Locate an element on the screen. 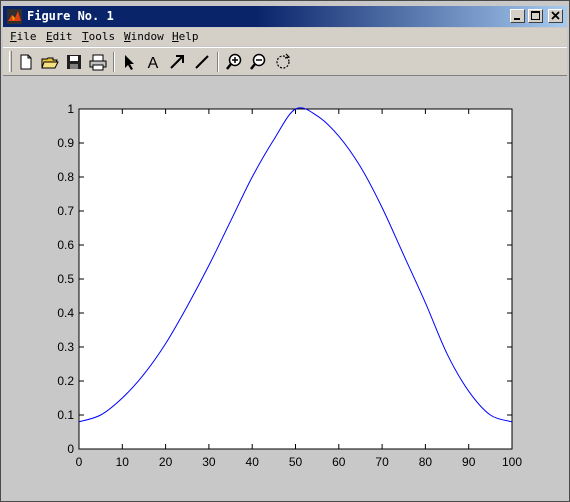 This screenshot has height=502, width=570. maximize-button is located at coordinates (535, 16).